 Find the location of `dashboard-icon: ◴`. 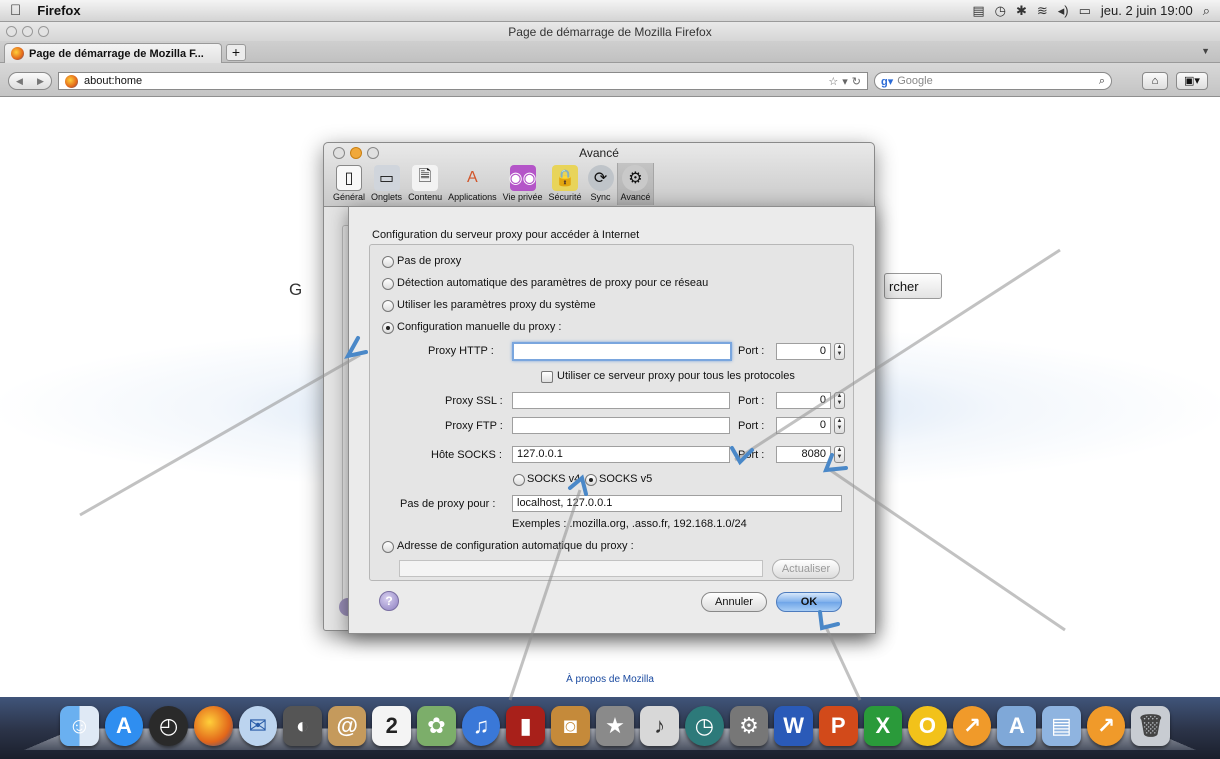

dashboard-icon: ◴ is located at coordinates (168, 726).